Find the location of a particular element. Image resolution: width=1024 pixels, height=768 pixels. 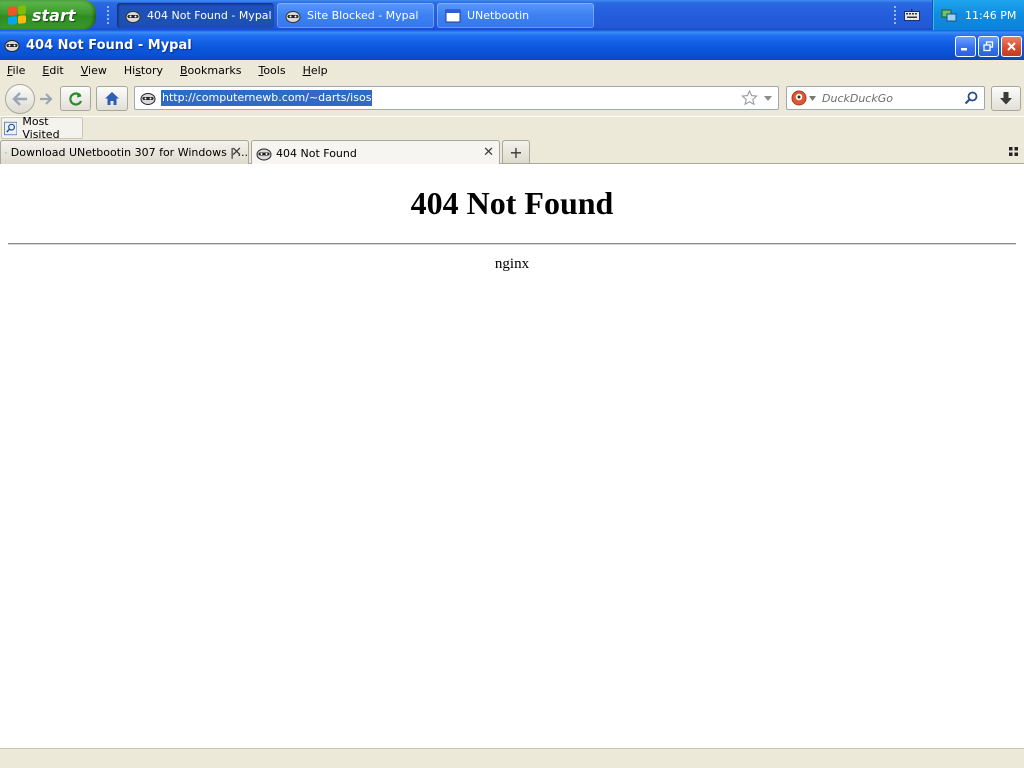

bookmarks-toolbar is located at coordinates (512, 128).